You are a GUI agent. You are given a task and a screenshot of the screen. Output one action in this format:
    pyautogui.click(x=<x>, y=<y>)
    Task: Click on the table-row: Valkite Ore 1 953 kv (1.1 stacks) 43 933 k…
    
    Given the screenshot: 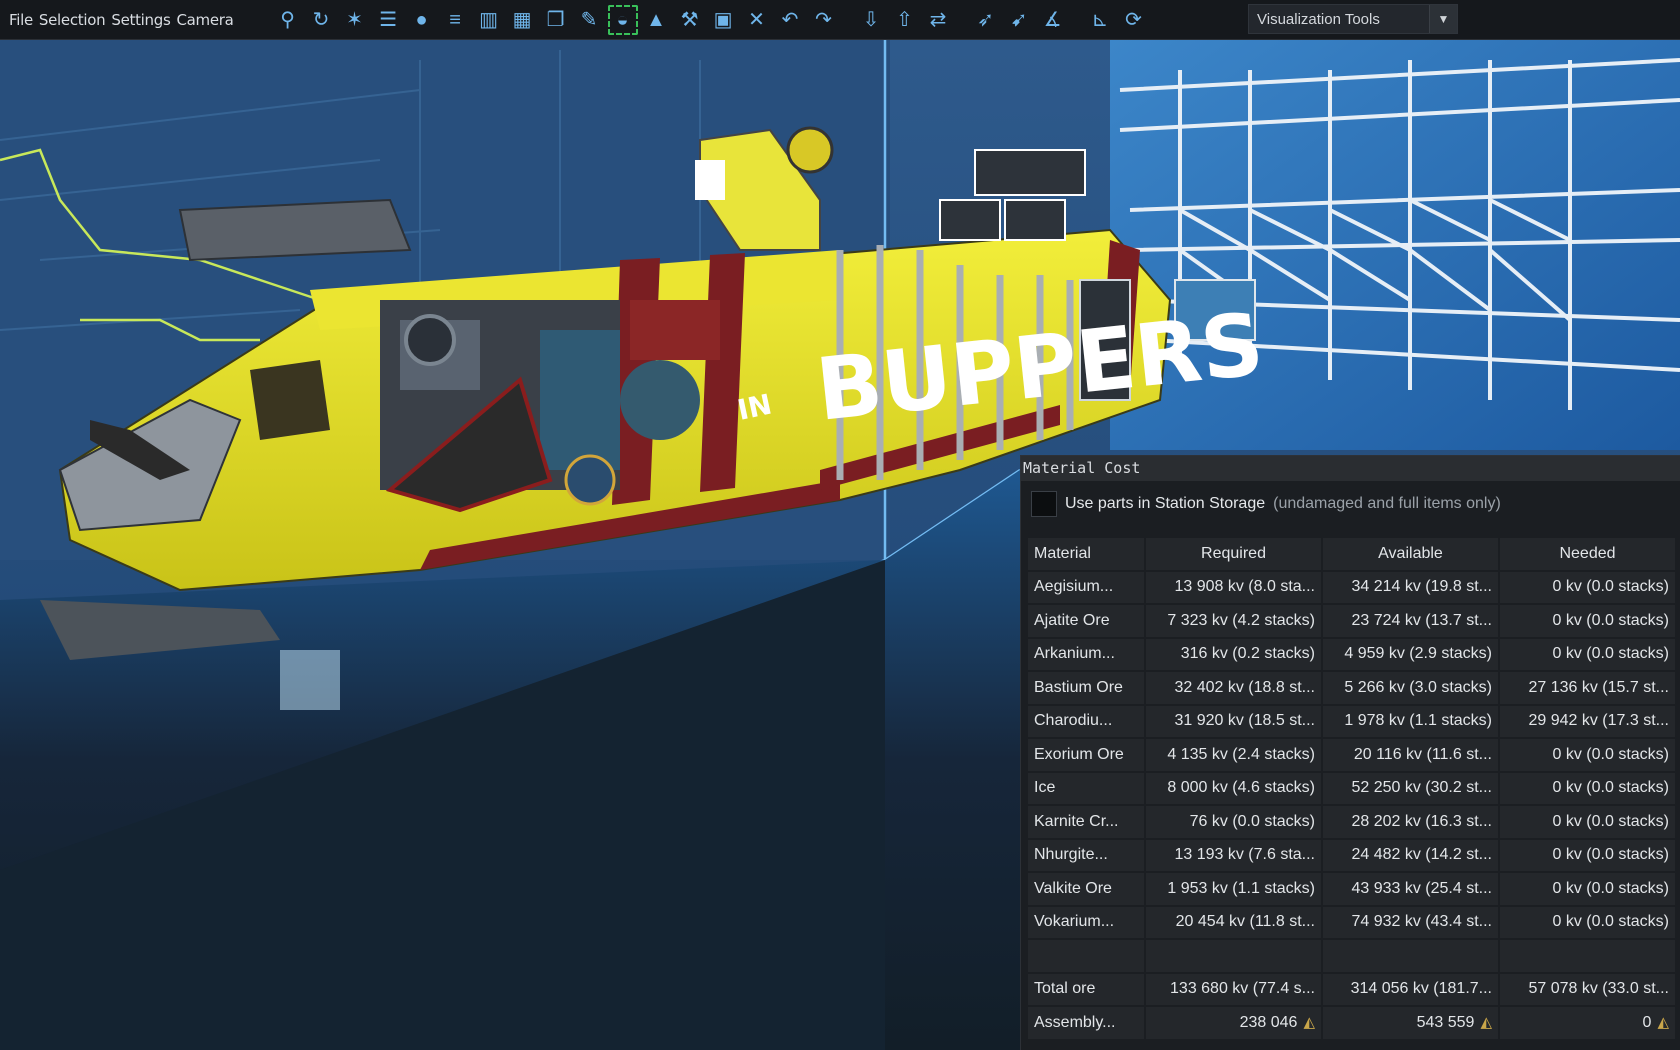 What is the action you would take?
    pyautogui.click(x=1351, y=889)
    